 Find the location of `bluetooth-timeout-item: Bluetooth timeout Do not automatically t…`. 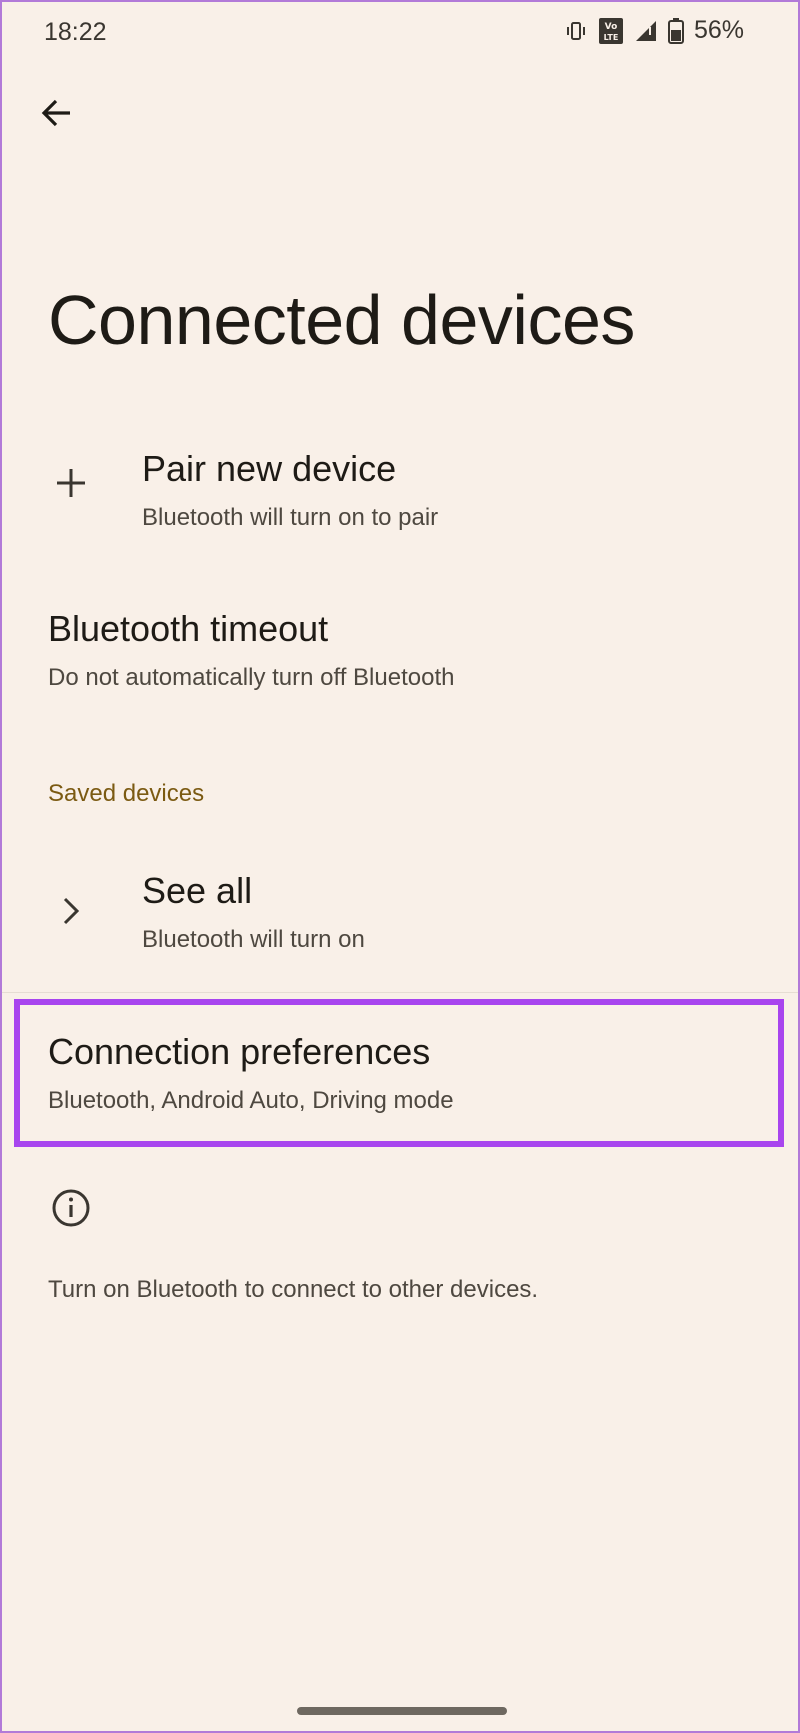

bluetooth-timeout-item: Bluetooth timeout Do not automatically t… is located at coordinates (400, 654).